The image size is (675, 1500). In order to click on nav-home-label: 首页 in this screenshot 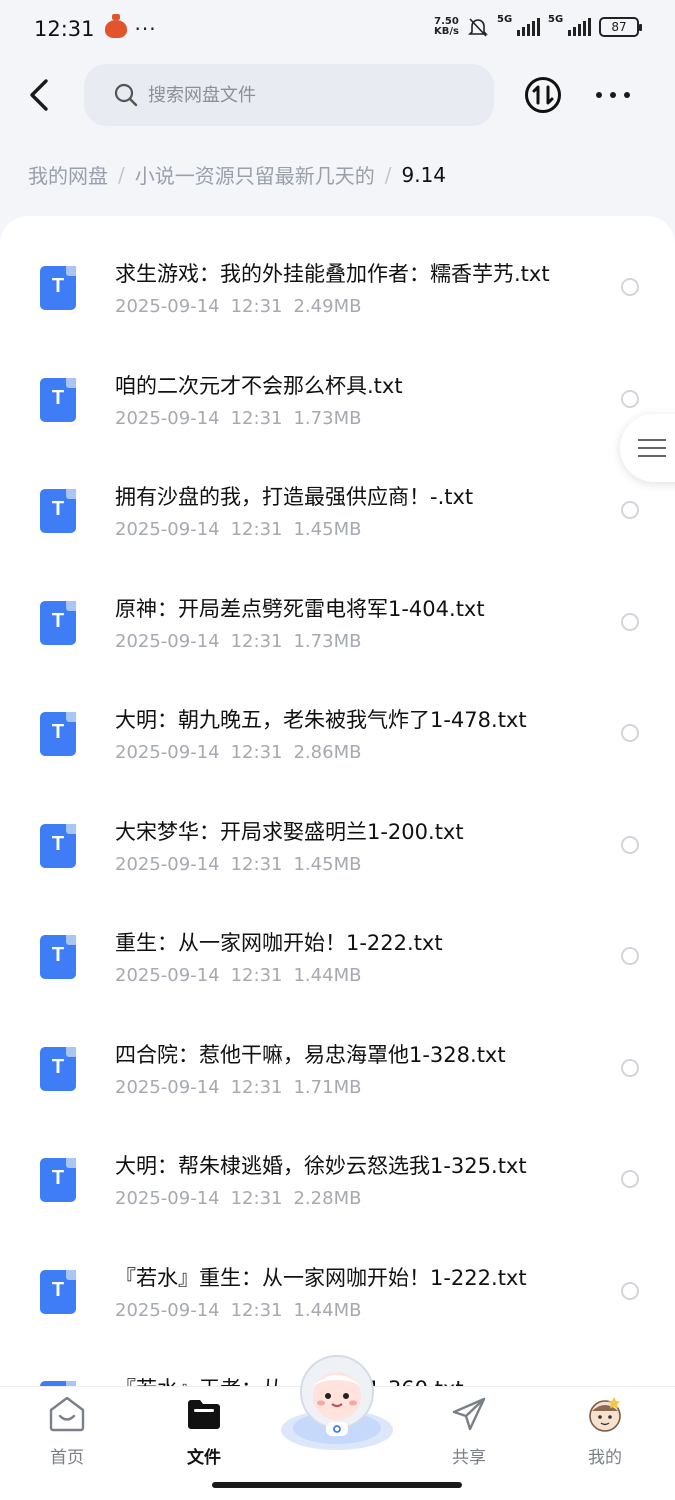, I will do `click(67, 1458)`.